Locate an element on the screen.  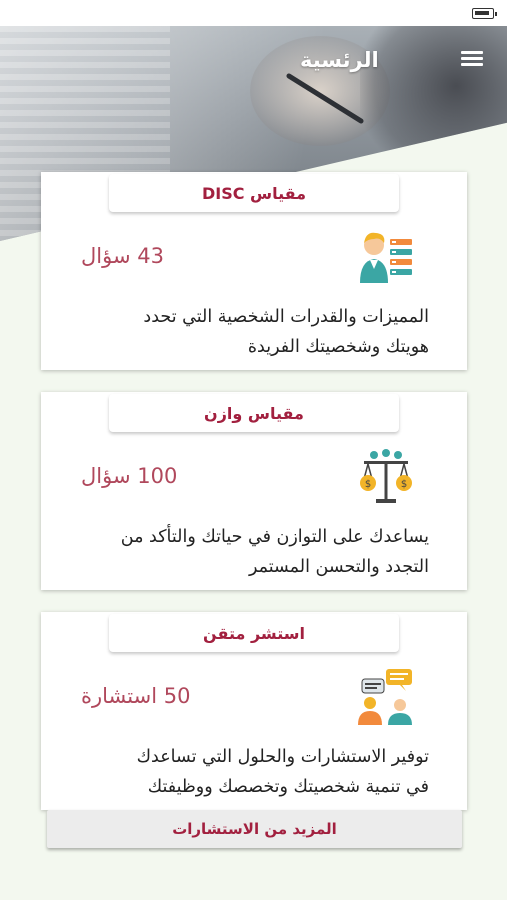
card-title-tab: استشر متقن is located at coordinates (254, 633).